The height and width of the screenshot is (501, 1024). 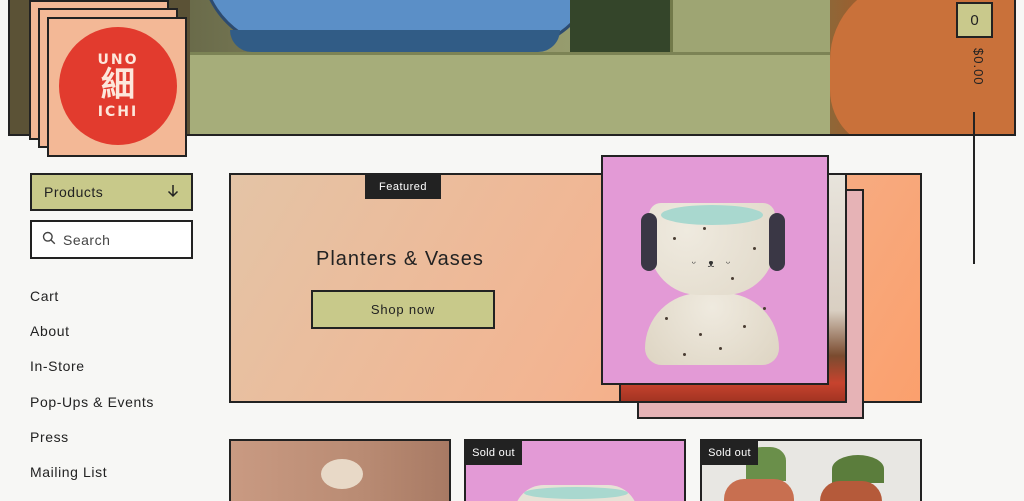 I want to click on logo-text-kanji: 細, so click(x=118, y=85).